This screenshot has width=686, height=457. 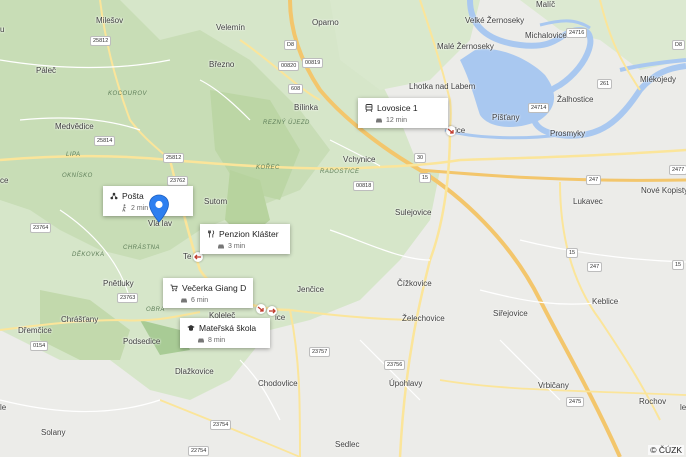 I want to click on cart-icon, so click(x=174, y=288).